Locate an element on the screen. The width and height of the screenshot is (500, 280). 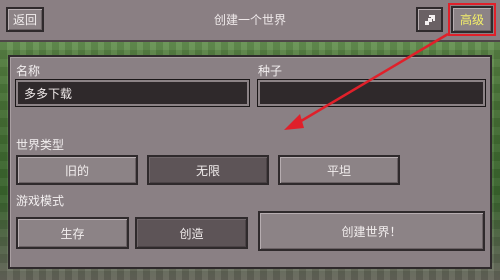
game-mode-survival-button: 生存 is located at coordinates (72, 233).